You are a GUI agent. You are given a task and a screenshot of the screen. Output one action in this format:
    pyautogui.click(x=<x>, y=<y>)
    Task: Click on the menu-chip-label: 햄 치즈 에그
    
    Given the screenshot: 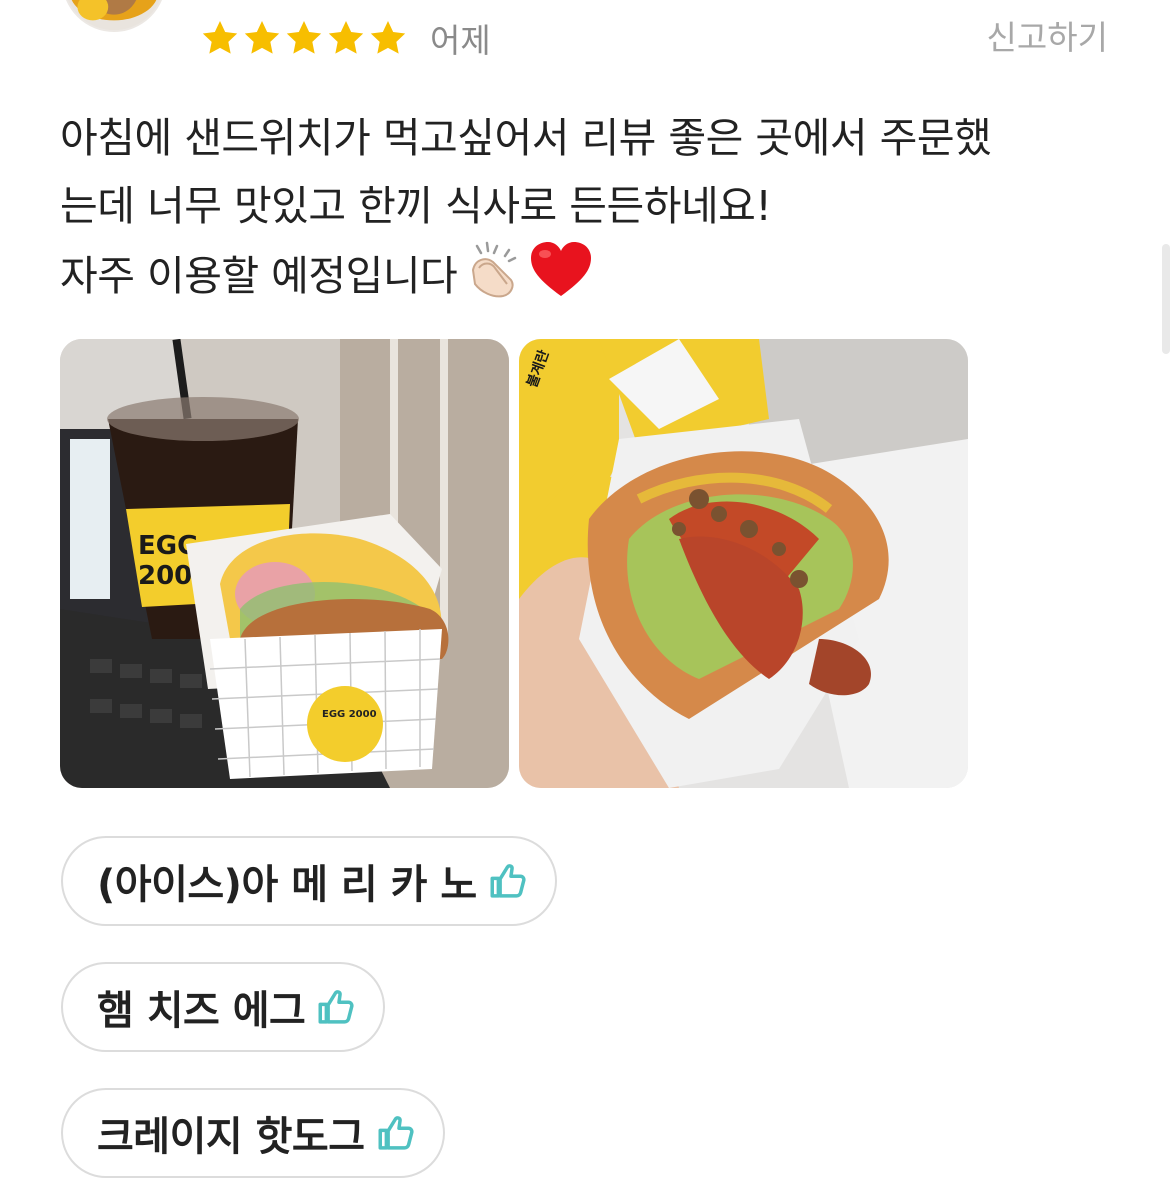 What is the action you would take?
    pyautogui.click(x=201, y=1011)
    